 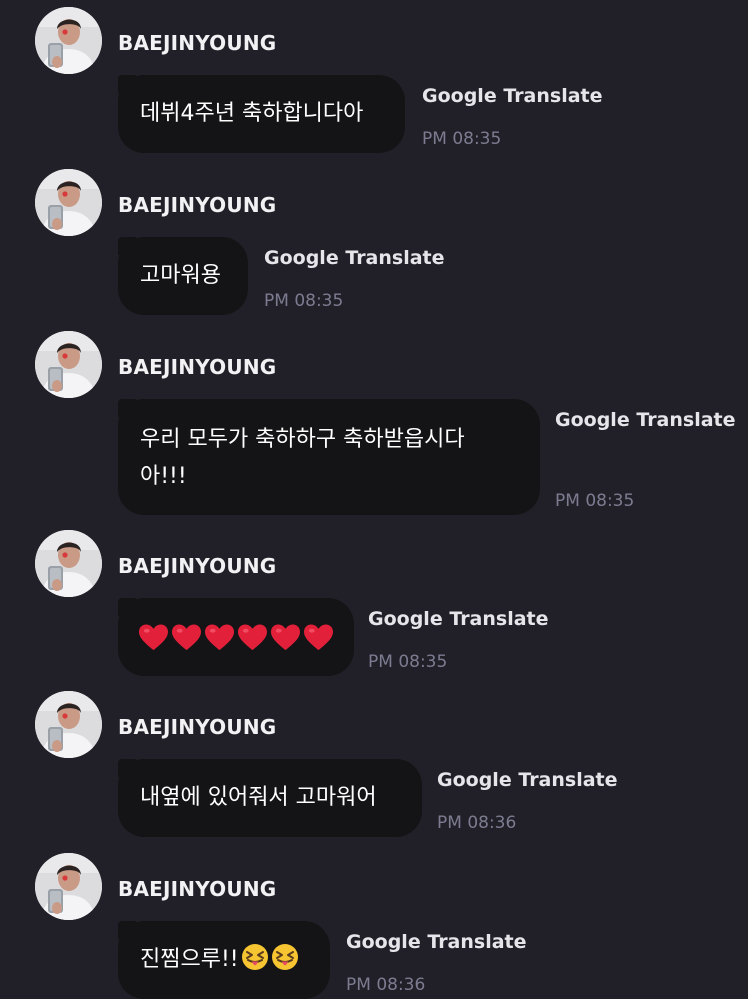 I want to click on message-text: 고마워용, so click(x=180, y=275).